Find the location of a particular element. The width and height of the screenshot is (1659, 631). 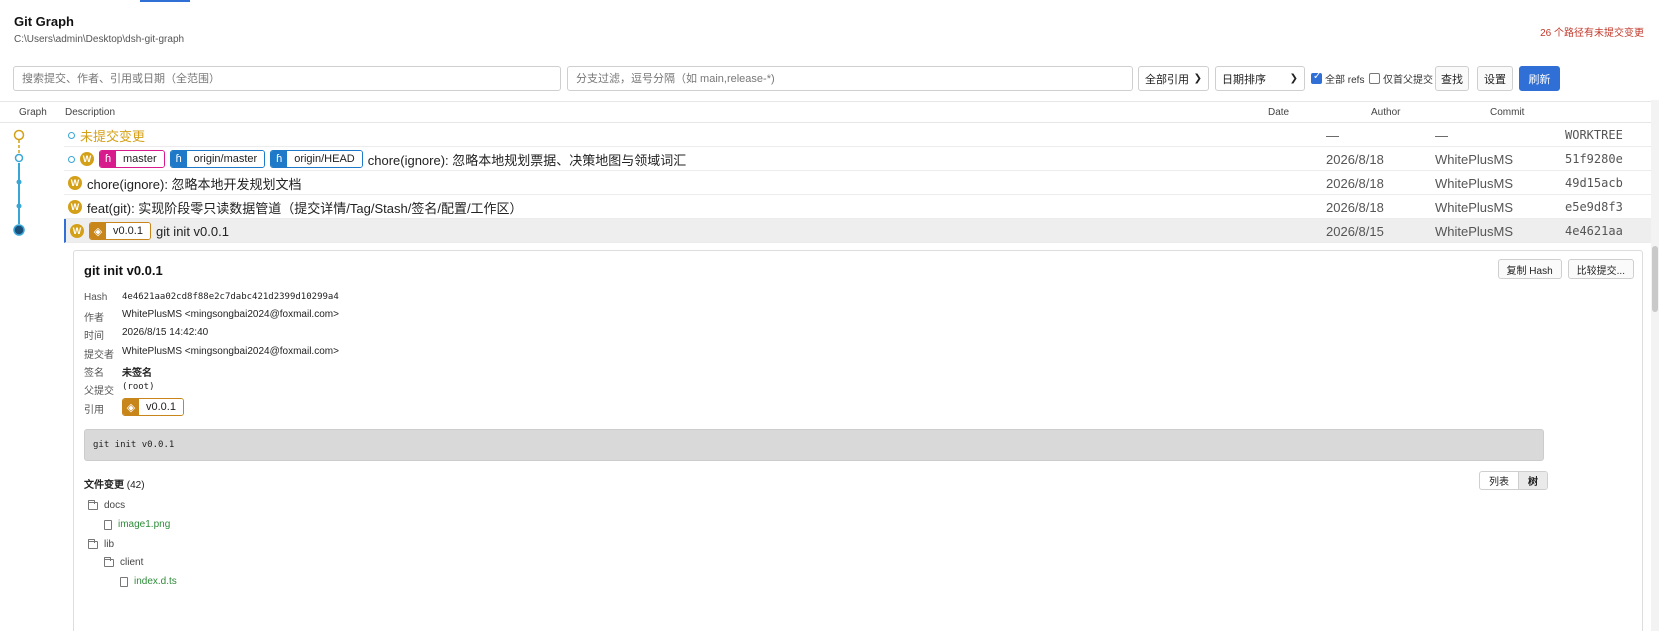

refs-select: 全部引用 ❯ is located at coordinates (1173, 78).